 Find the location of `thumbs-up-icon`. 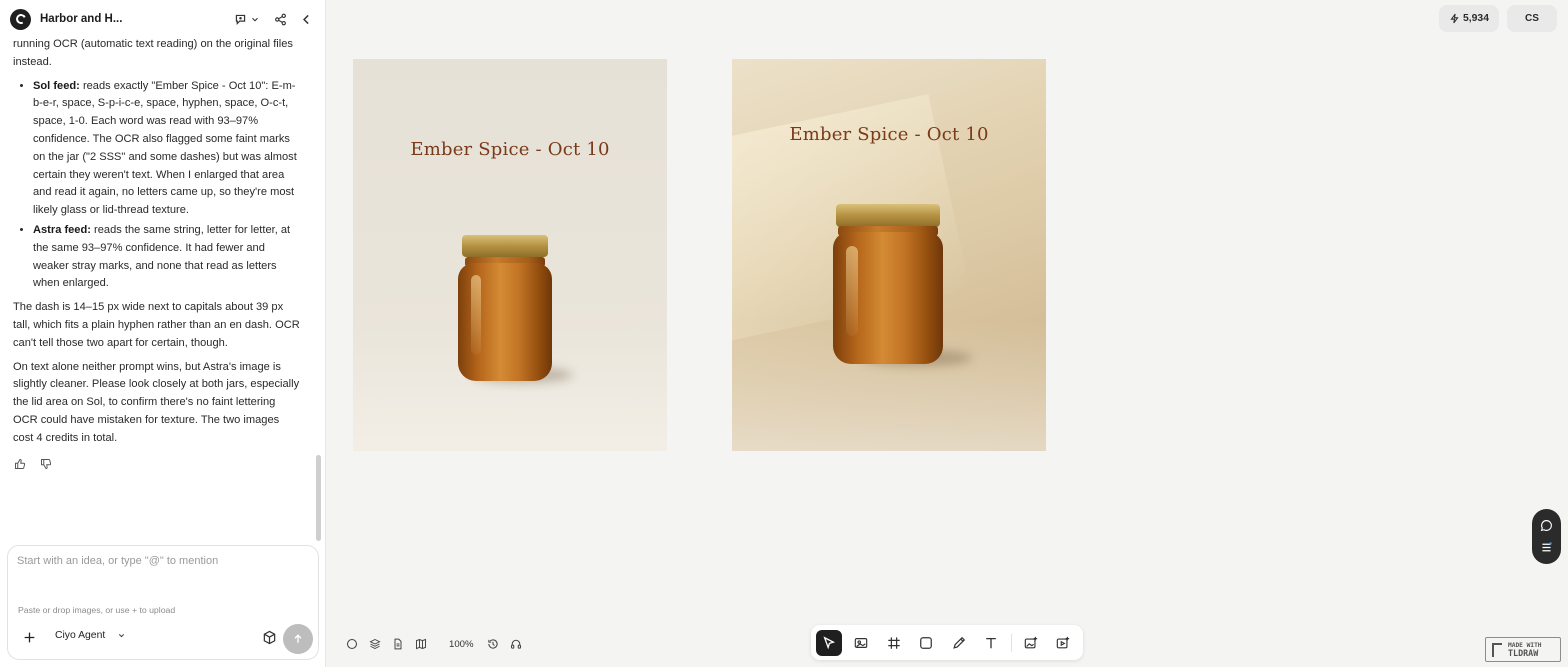

thumbs-up-icon is located at coordinates (20, 467).